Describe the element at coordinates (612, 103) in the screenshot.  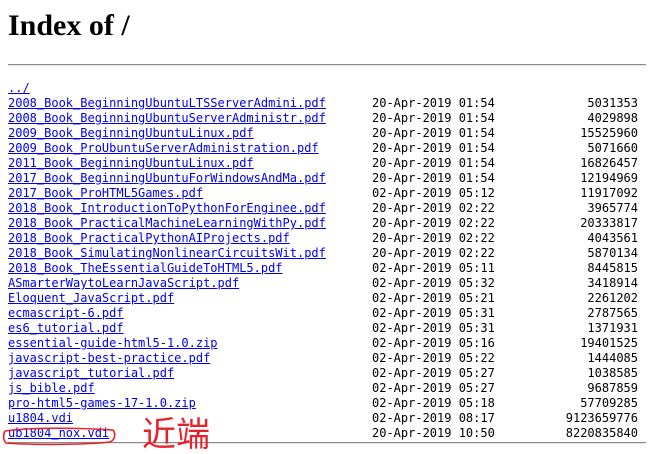
I see `file-size: 5031353` at that location.